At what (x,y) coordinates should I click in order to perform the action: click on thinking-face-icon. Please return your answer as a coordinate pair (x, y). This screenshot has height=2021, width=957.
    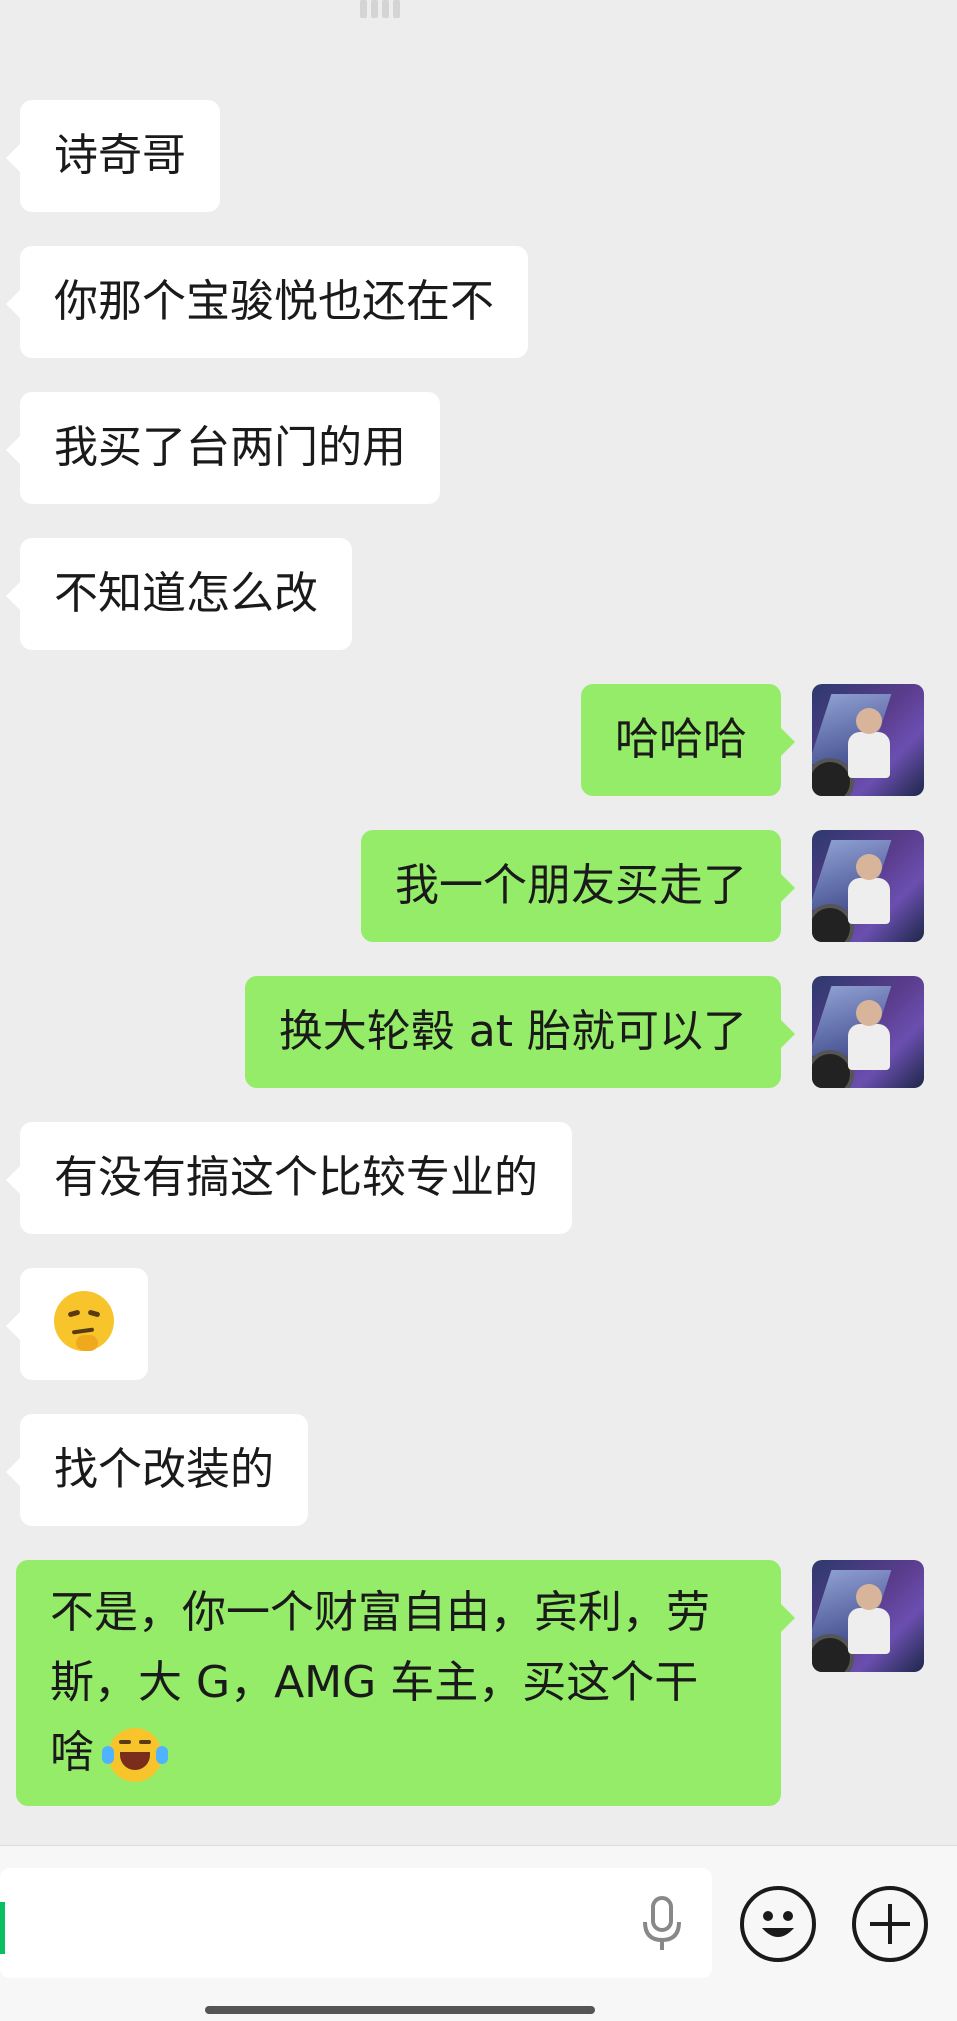
    Looking at the image, I should click on (84, 1321).